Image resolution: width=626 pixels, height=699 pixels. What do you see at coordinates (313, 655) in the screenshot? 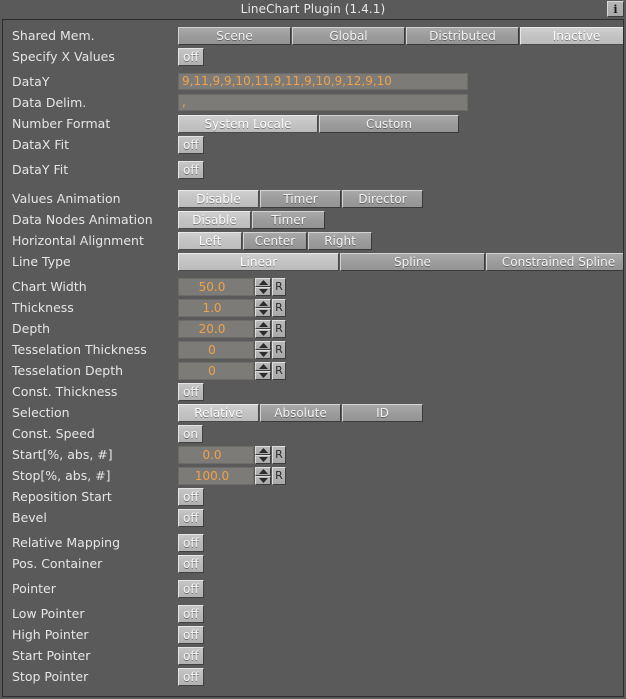
I see `row-start-pointer: Start Pointer off` at bounding box center [313, 655].